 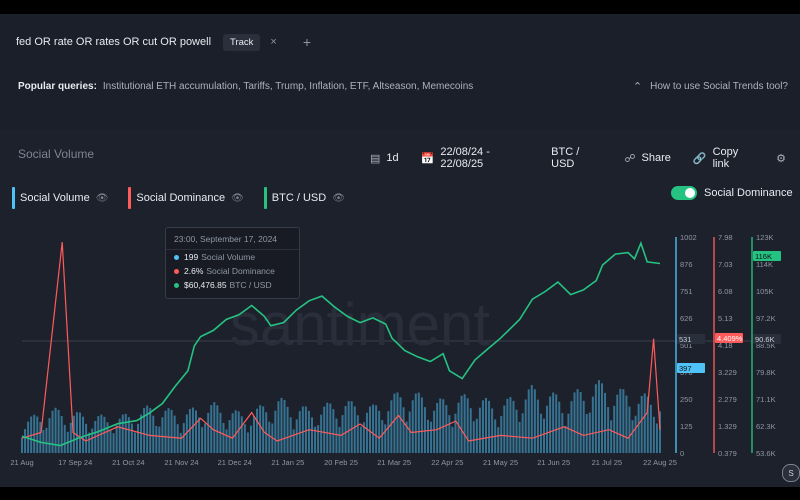 What do you see at coordinates (465, 158) in the screenshot?
I see `date-range-label: 22/08/24 - 22/08/25` at bounding box center [465, 158].